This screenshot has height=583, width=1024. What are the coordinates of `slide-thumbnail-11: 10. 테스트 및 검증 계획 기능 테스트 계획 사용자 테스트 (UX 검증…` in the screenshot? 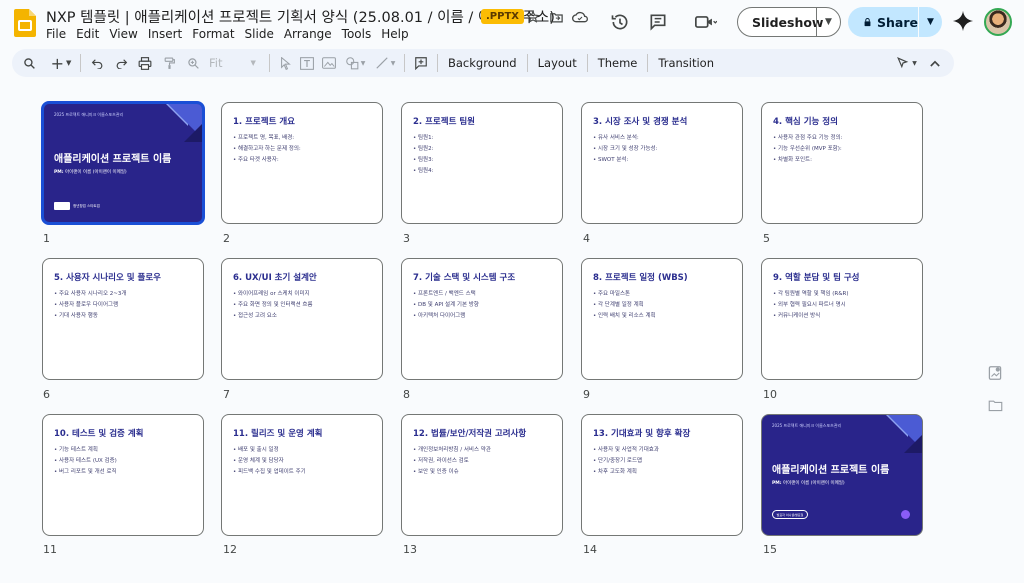 It's located at (123, 475).